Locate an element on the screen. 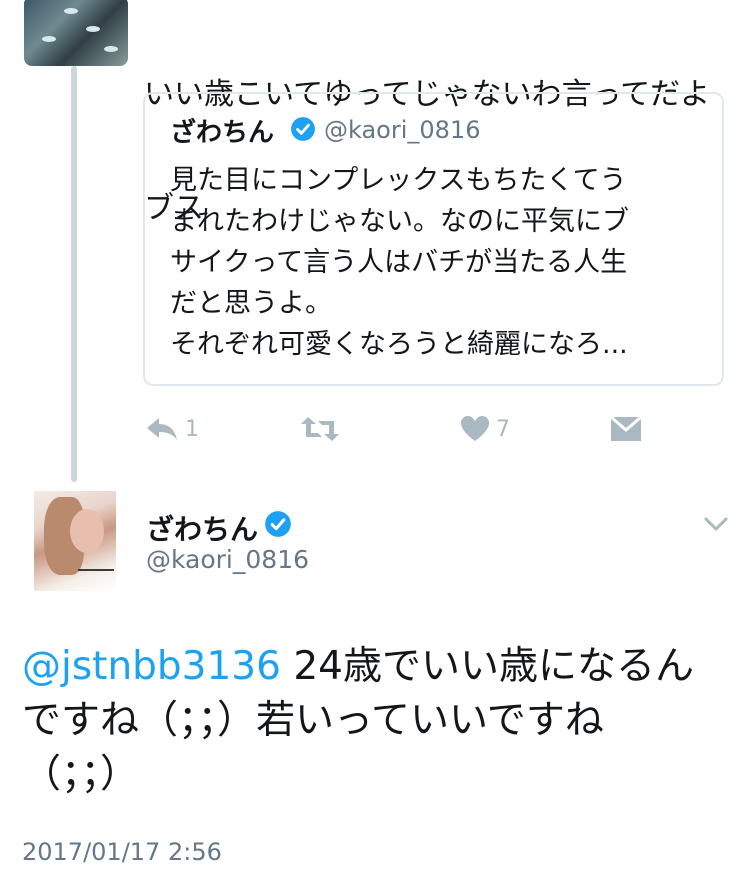 This screenshot has height=870, width=750. author-name: ざわちん is located at coordinates (202, 528).